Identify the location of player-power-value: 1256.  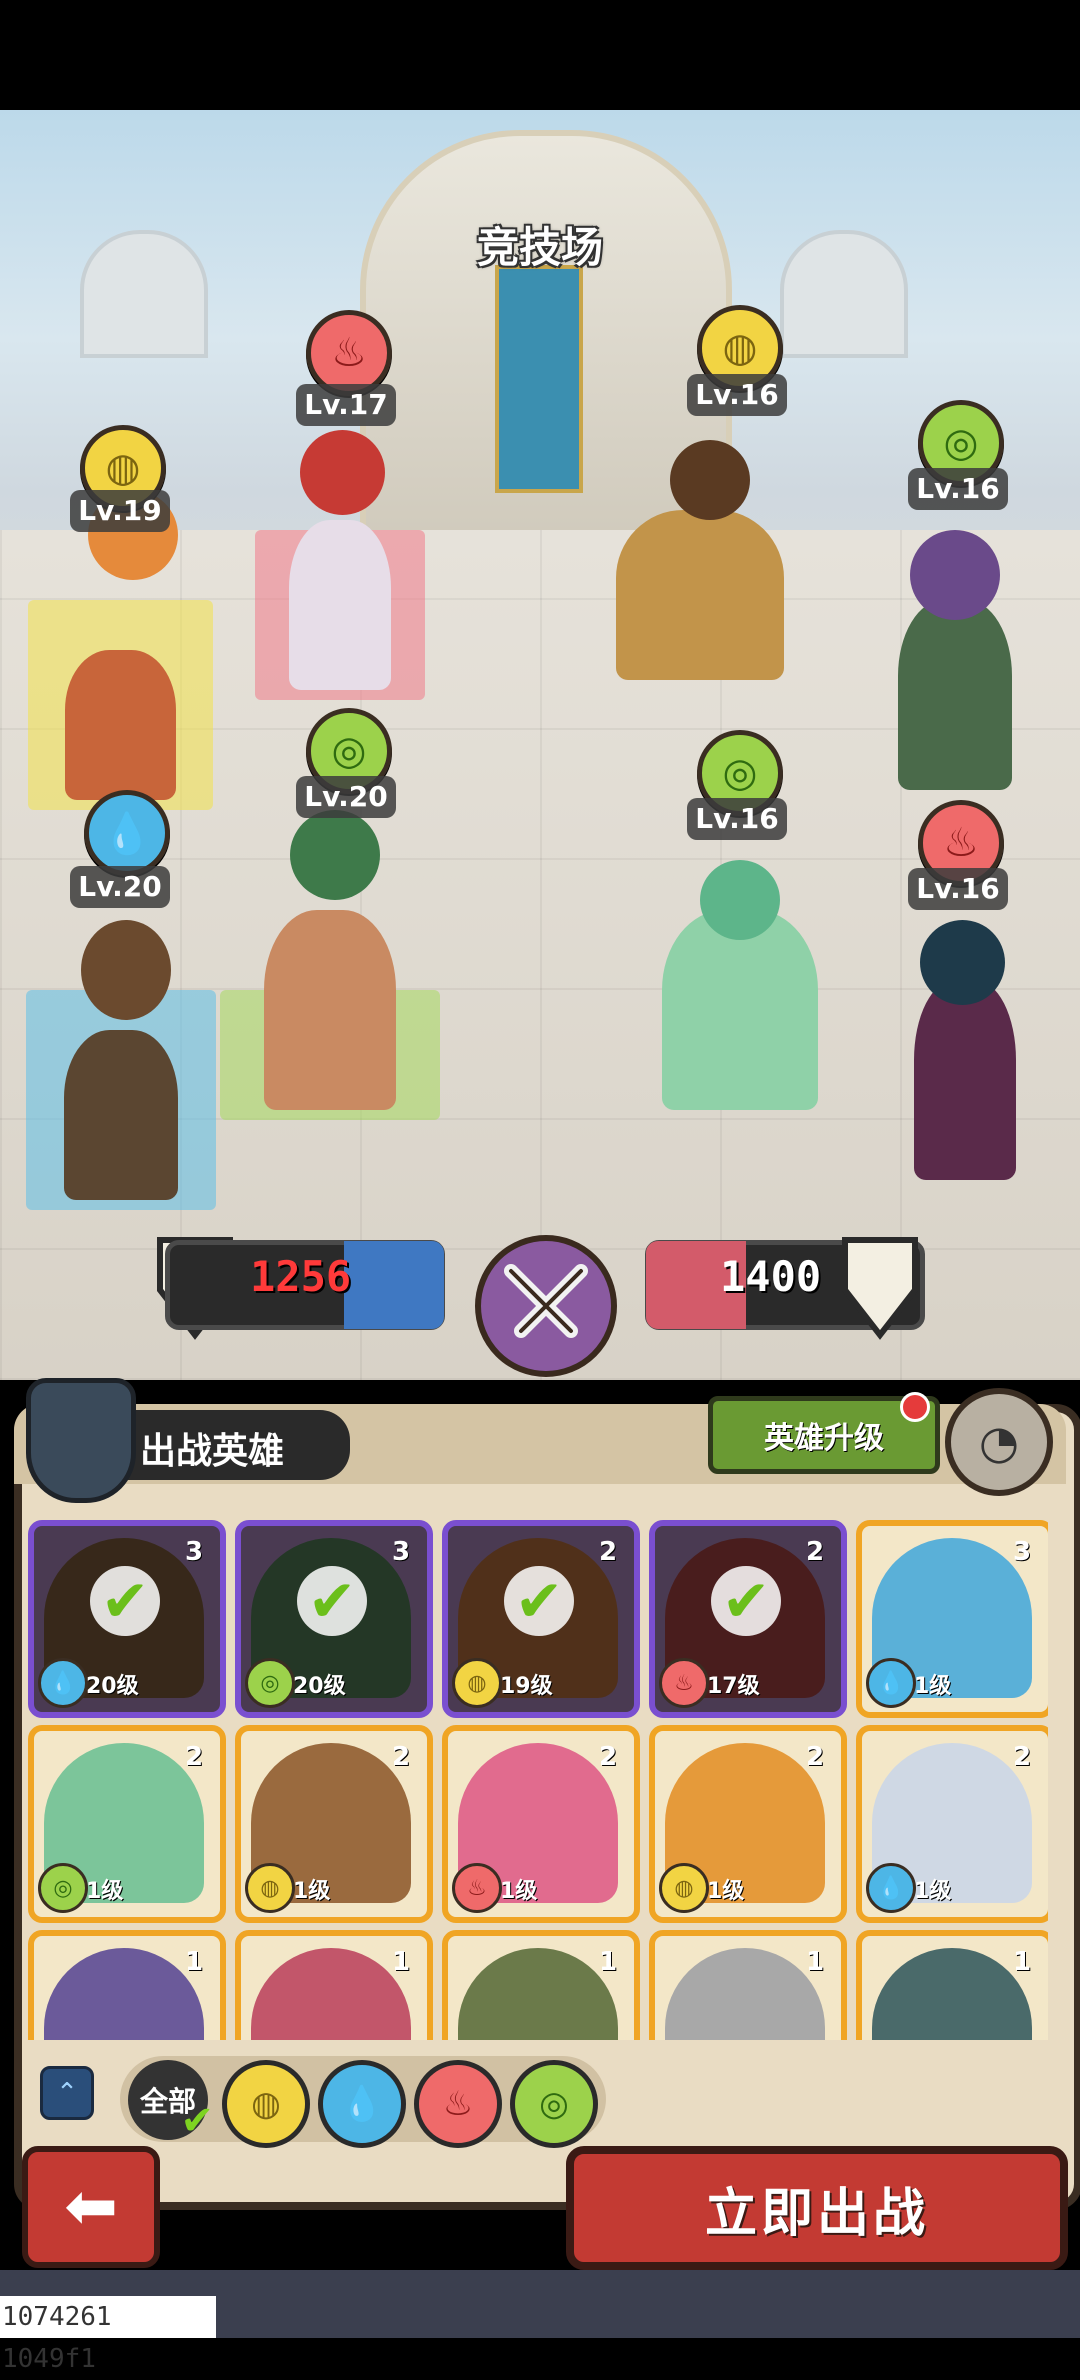
(301, 1276).